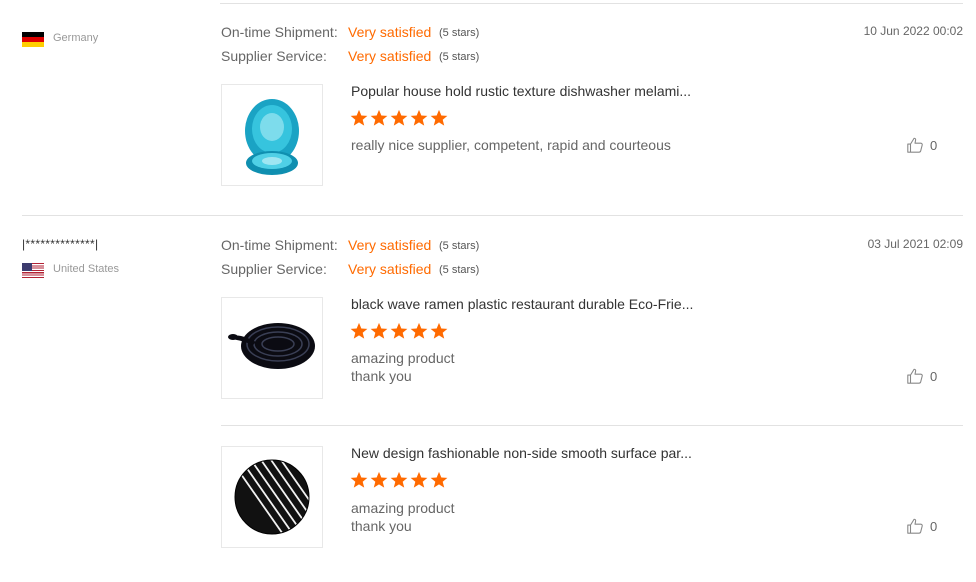 Image resolution: width=976 pixels, height=582 pixels. I want to click on black-ramen-bowl-image, so click(271, 346).